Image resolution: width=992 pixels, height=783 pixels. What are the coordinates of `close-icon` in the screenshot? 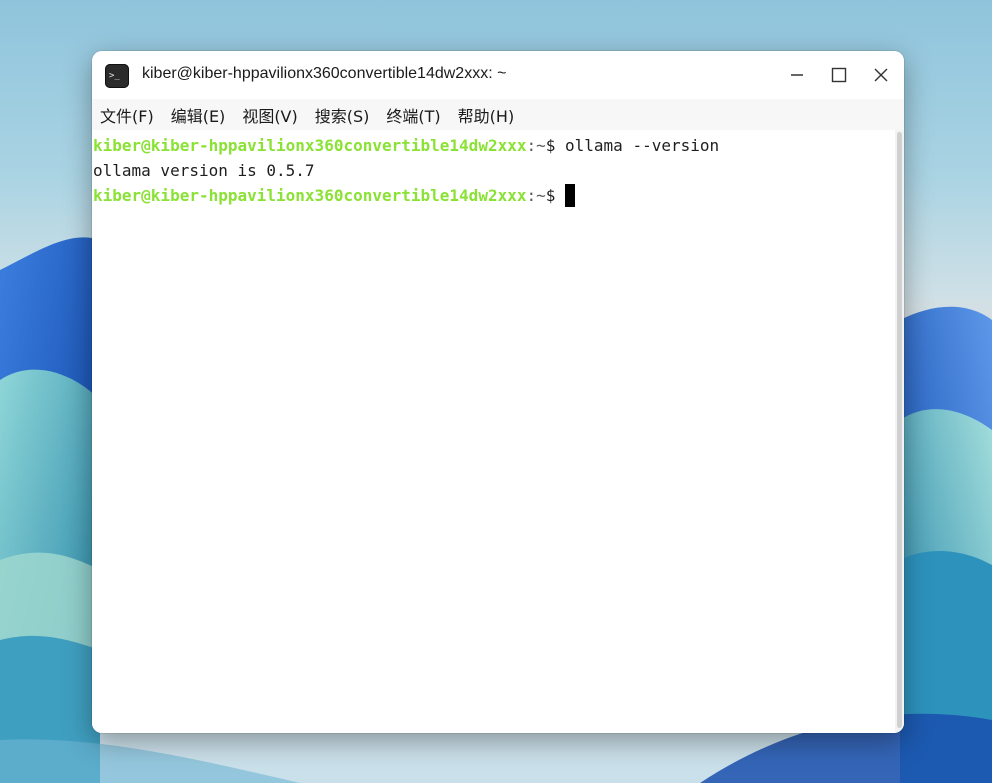 It's located at (881, 75).